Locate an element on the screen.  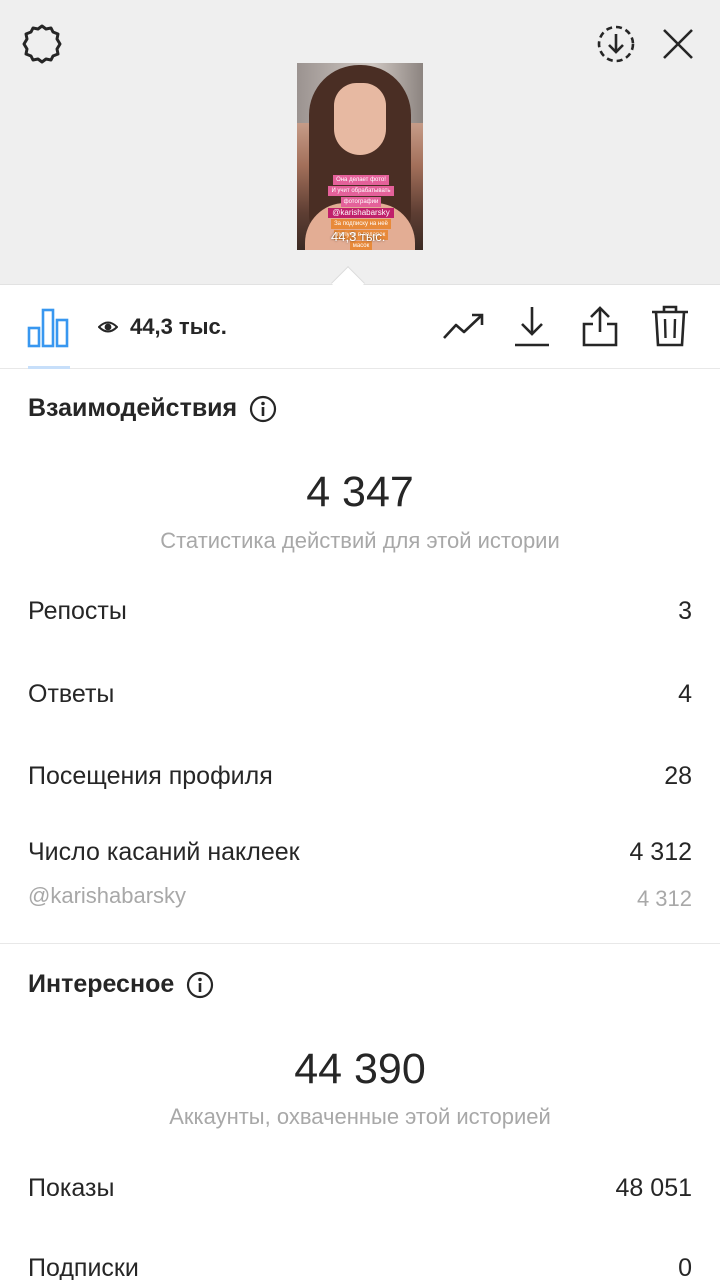
sticker-mention-label: @karishabarsky is located at coordinates (107, 895).